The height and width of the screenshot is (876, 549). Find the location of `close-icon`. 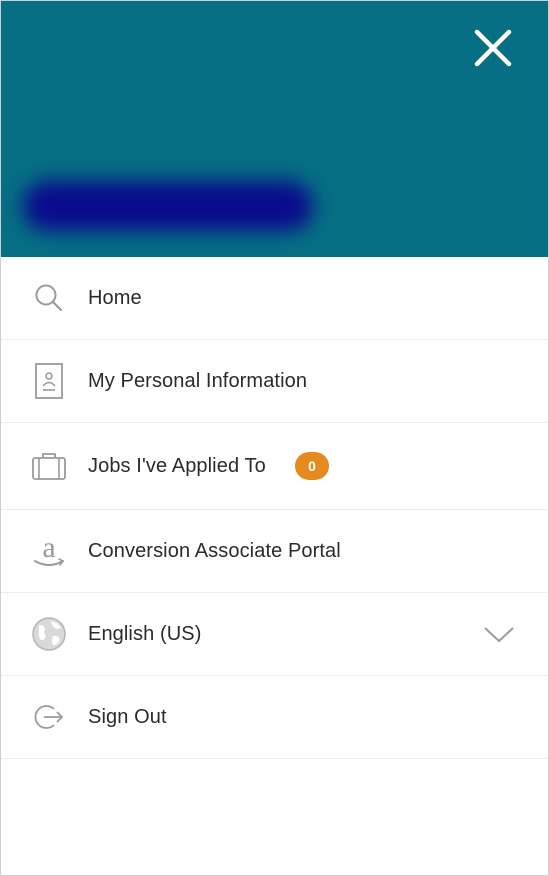

close-icon is located at coordinates (493, 48).